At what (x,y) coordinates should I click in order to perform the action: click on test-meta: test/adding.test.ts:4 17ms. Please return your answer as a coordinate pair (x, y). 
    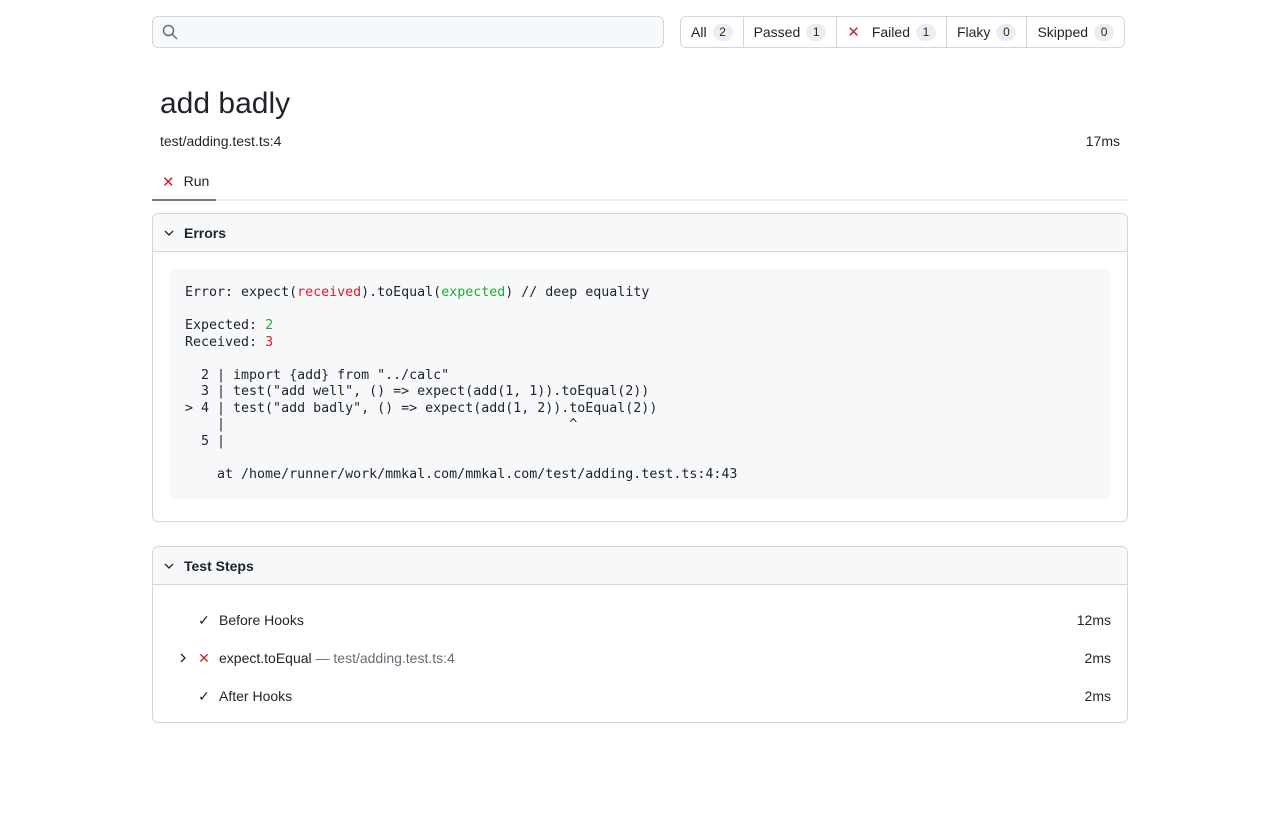
    Looking at the image, I should click on (640, 141).